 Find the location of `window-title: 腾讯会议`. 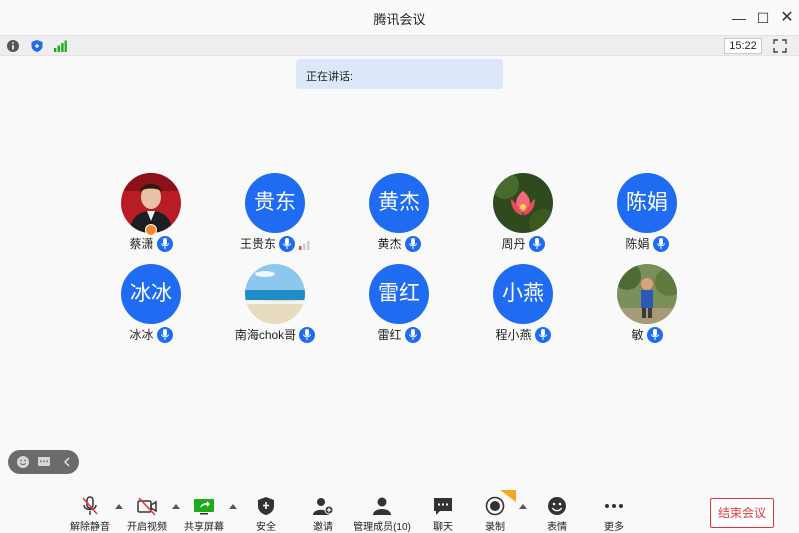

window-title: 腾讯会议 is located at coordinates (399, 19).